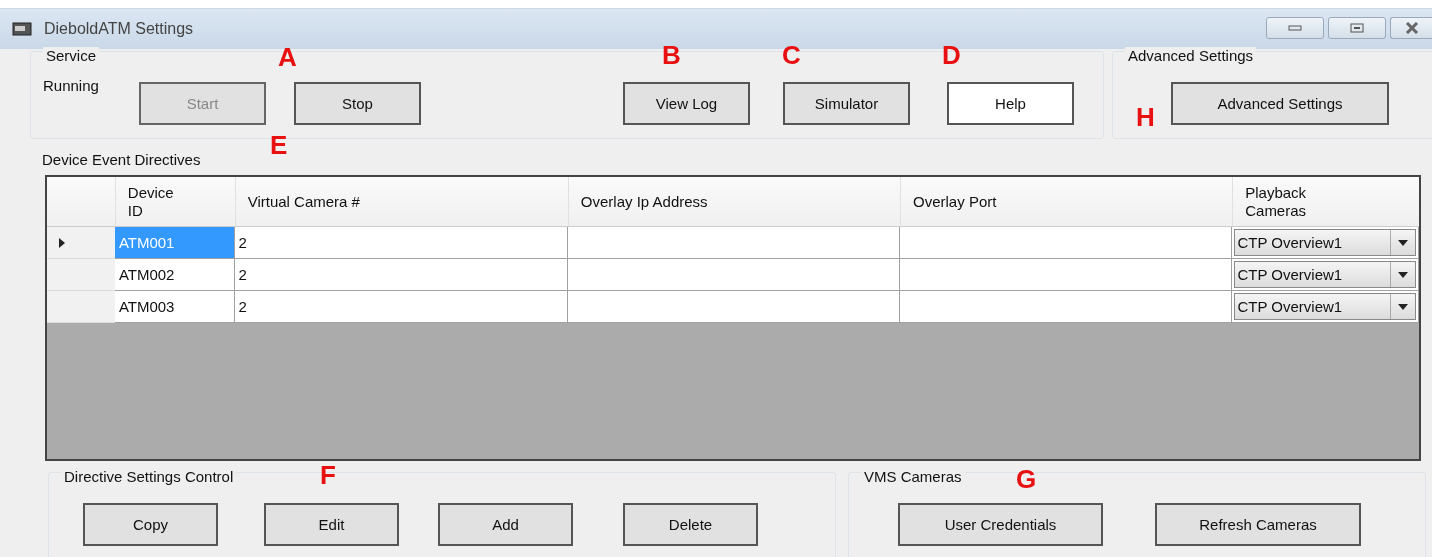 This screenshot has height=557, width=1432. Describe the element at coordinates (951, 55) in the screenshot. I see `annotation-label: D` at that location.